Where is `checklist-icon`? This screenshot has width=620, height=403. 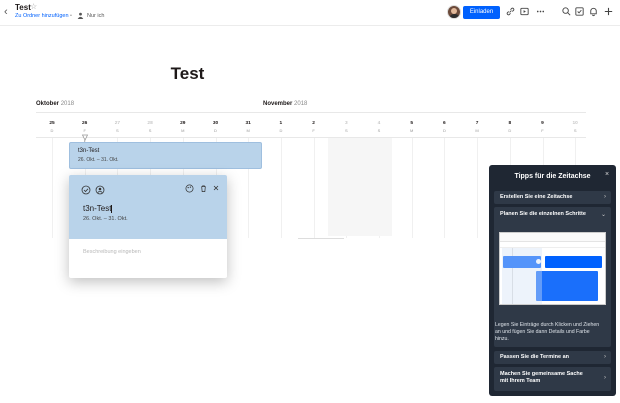 checklist-icon is located at coordinates (579, 11).